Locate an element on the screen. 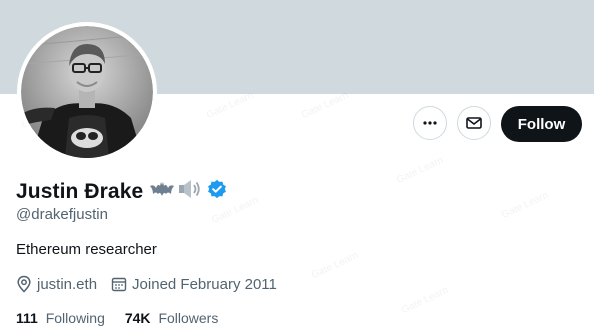  following-link: 111 Following is located at coordinates (60, 318).